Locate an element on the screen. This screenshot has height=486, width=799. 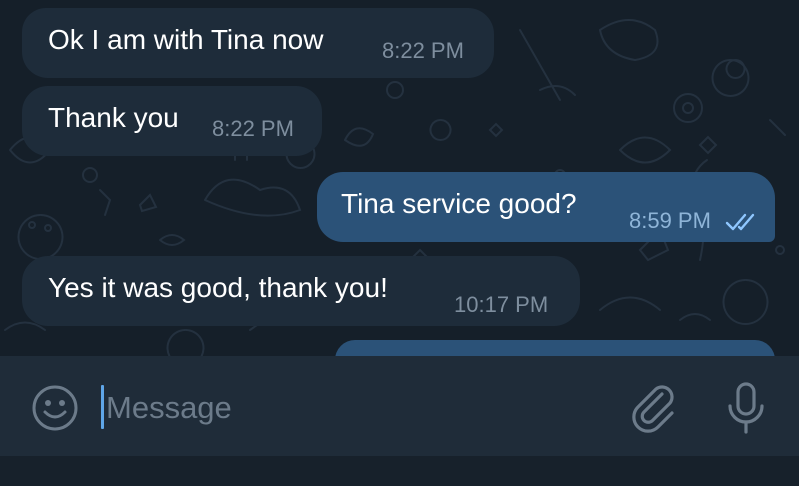
emoji-icon is located at coordinates (55, 408).